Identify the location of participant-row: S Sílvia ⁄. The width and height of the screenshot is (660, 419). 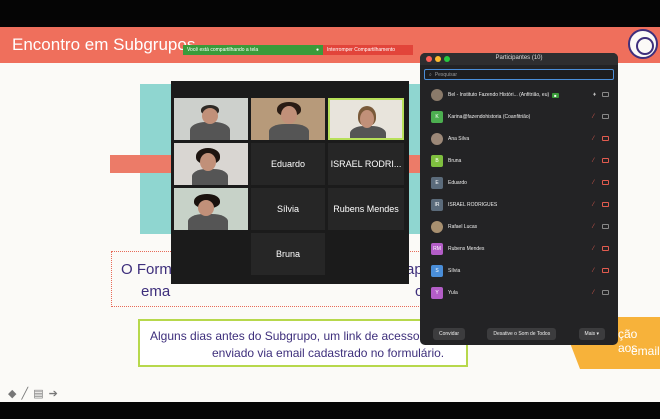
(519, 271).